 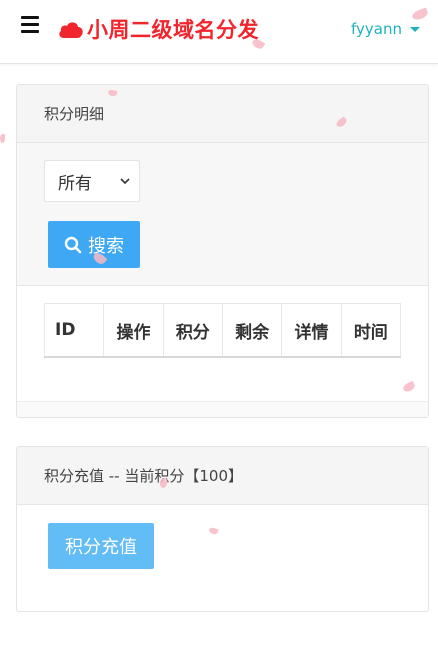 What do you see at coordinates (222, 476) in the screenshot?
I see `recharge-header: 积分充值 -- 当前积分【100】` at bounding box center [222, 476].